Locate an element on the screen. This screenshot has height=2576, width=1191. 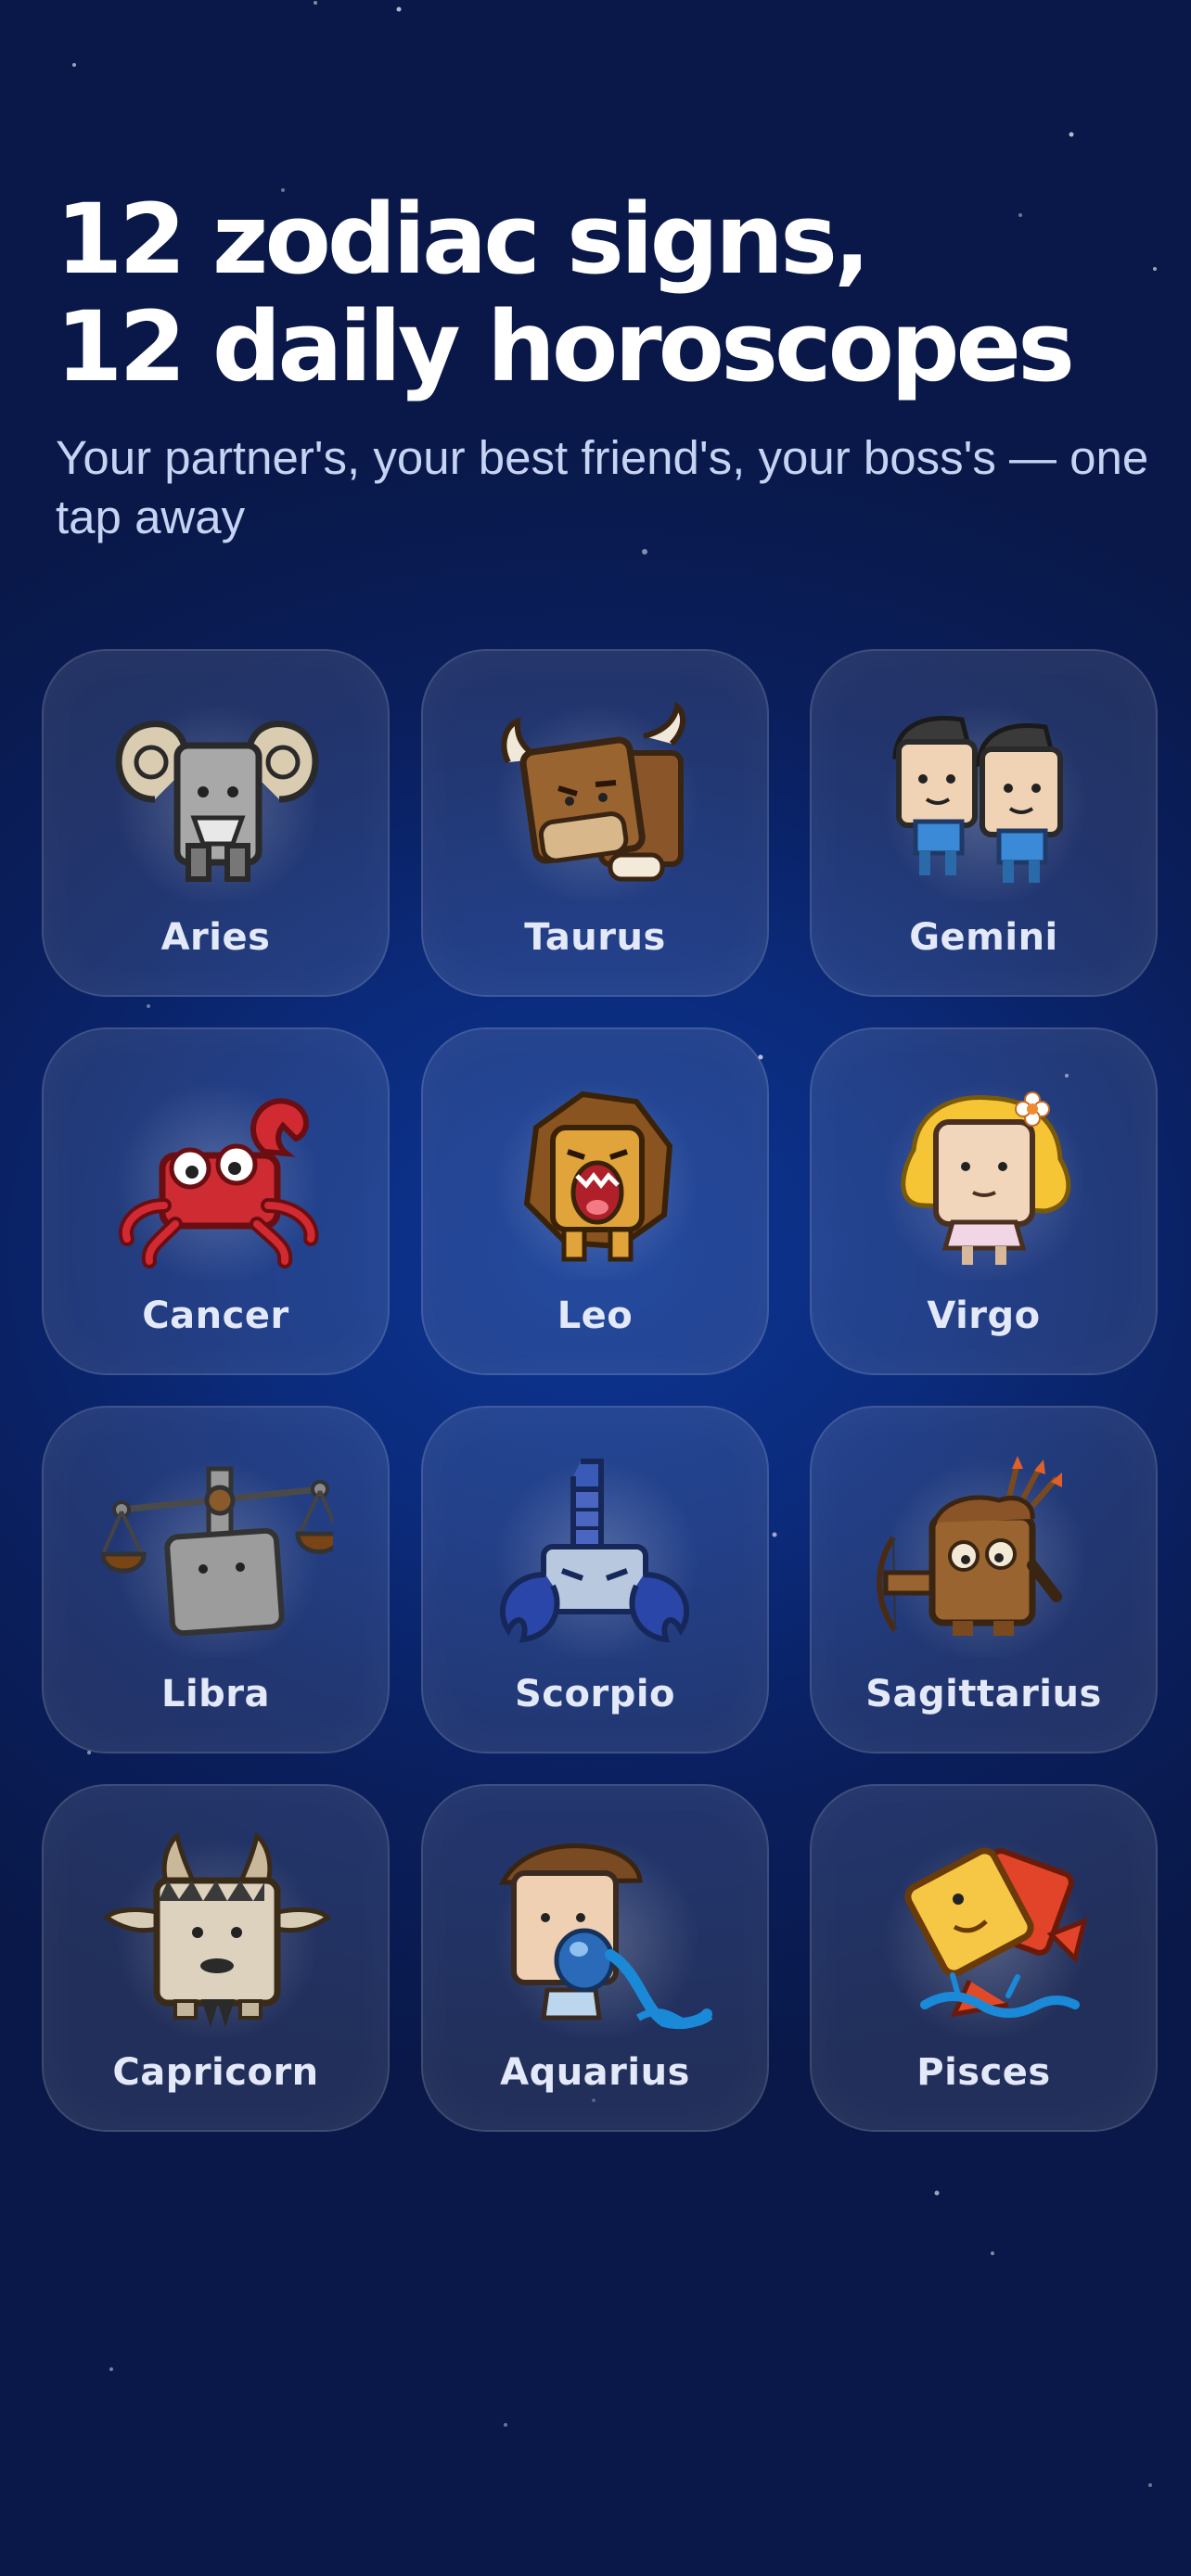
title-line-1: 12 zodiac signs, is located at coordinates (463, 239).